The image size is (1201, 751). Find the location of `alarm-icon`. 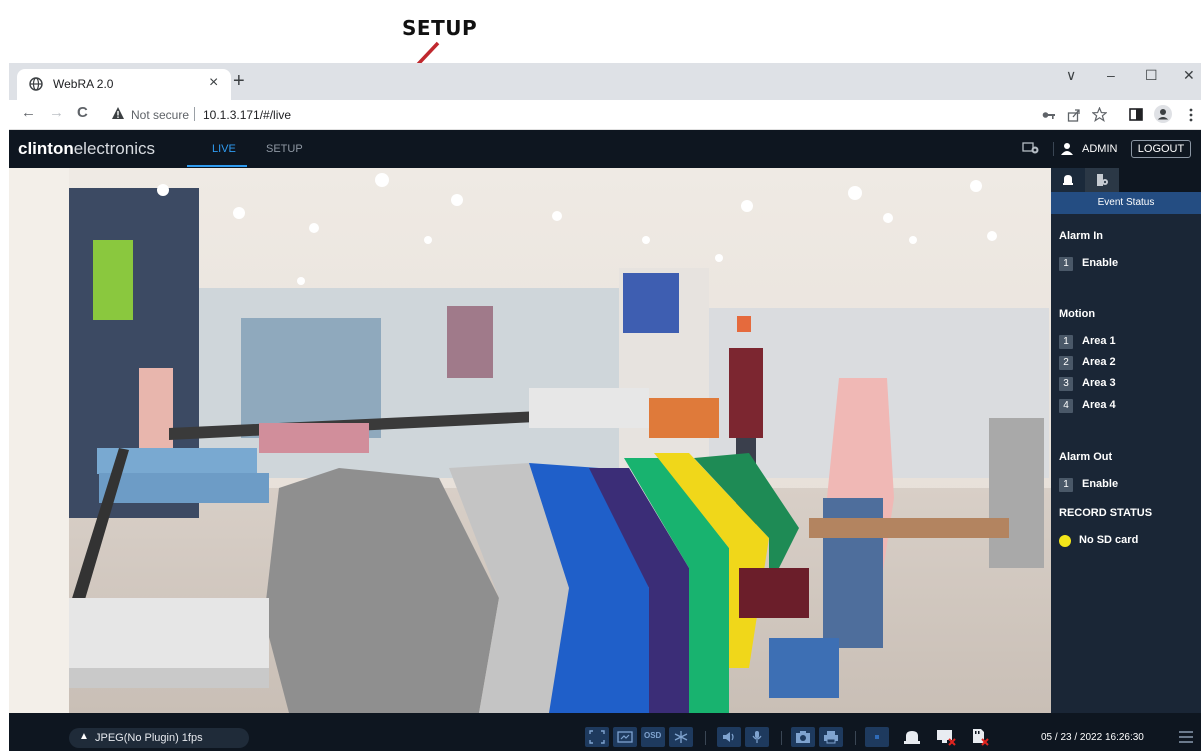

alarm-icon is located at coordinates (912, 737).